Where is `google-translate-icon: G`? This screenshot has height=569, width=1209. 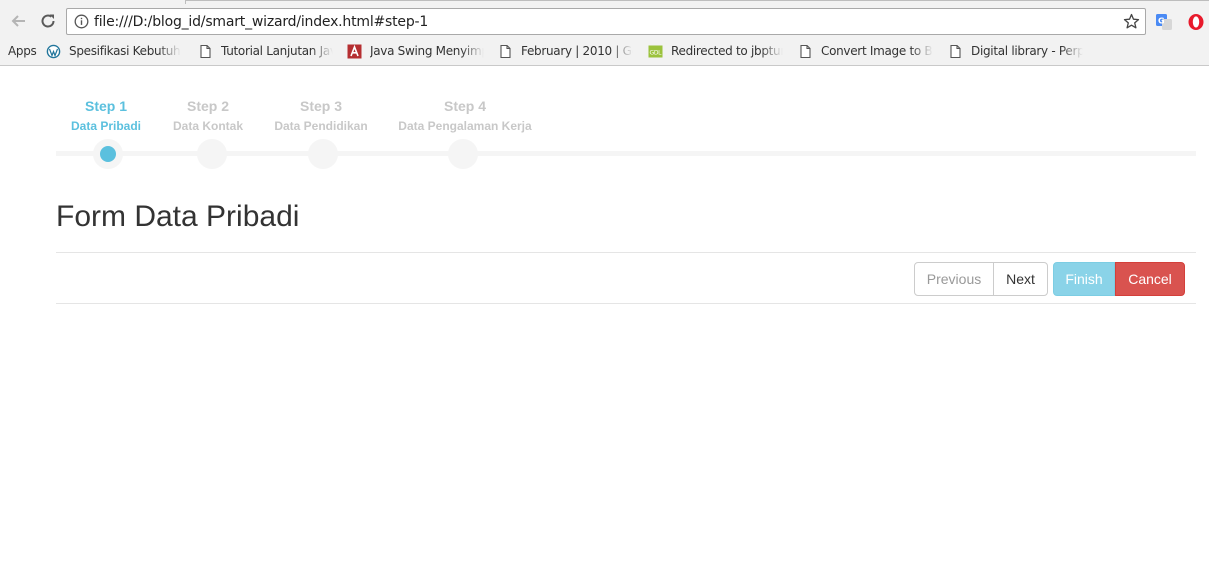
google-translate-icon: G is located at coordinates (1164, 22).